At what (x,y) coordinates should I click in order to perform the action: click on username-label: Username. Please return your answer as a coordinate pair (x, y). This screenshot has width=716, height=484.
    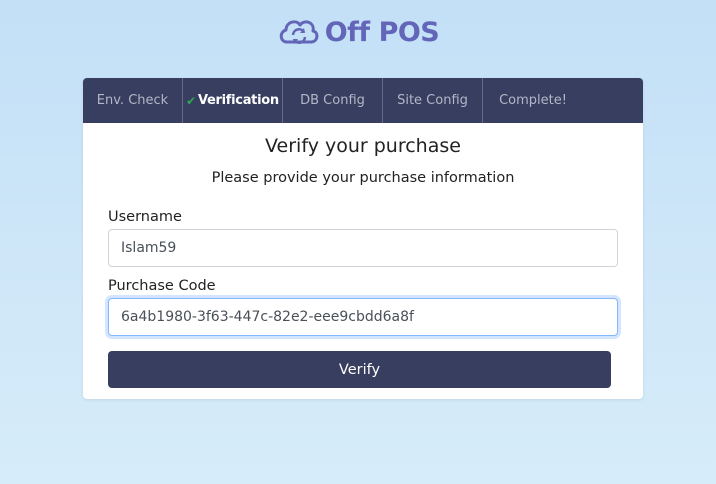
    Looking at the image, I should click on (145, 217).